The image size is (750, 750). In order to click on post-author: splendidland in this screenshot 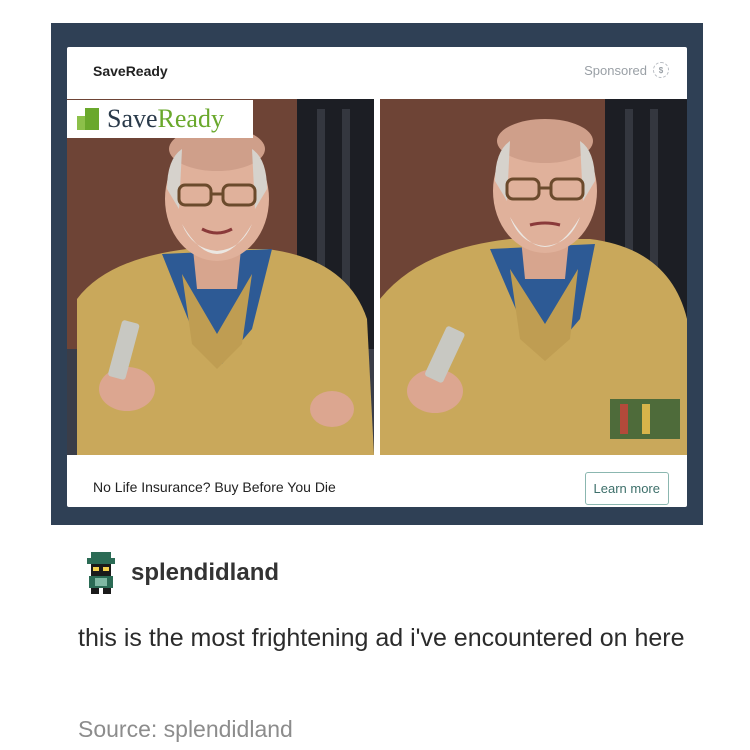, I will do `click(181, 573)`.